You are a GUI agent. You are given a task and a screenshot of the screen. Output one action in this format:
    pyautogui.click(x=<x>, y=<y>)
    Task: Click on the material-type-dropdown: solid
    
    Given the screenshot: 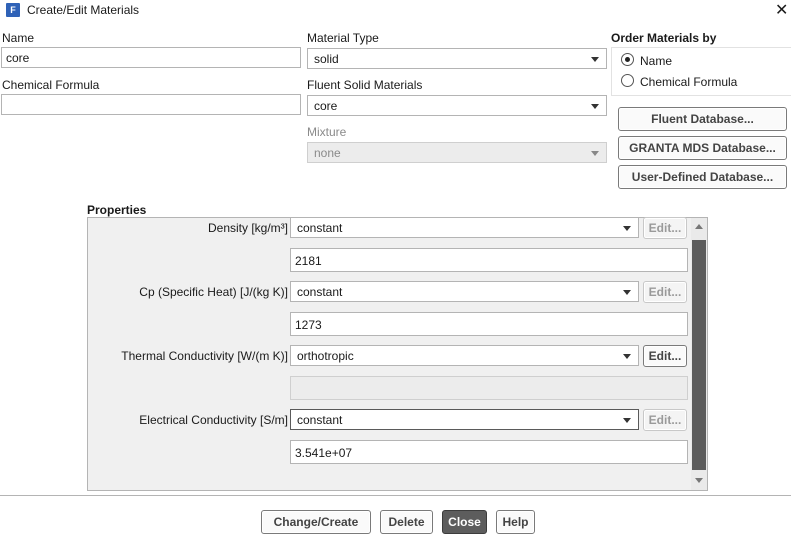 What is the action you would take?
    pyautogui.click(x=457, y=58)
    